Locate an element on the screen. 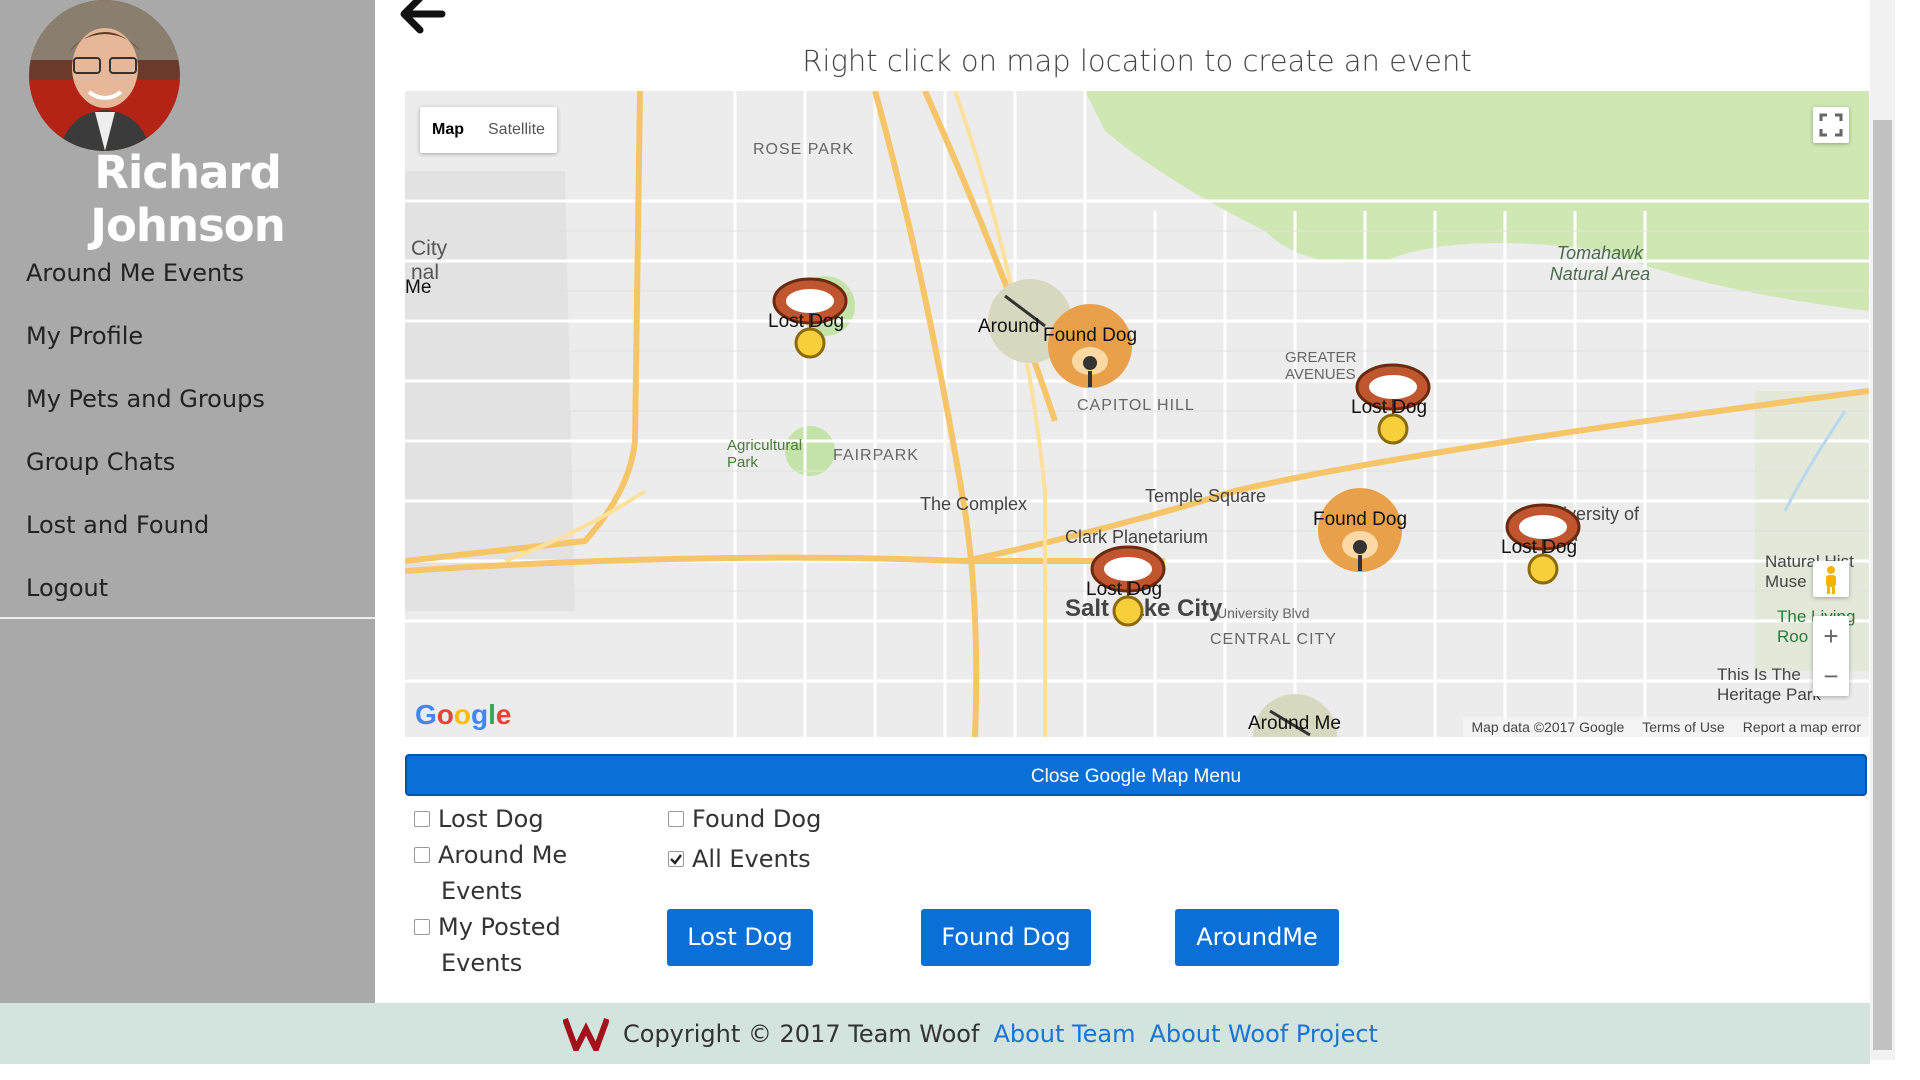 This screenshot has height=1080, width=1920. place-temple-square: Temple Square is located at coordinates (1206, 496).